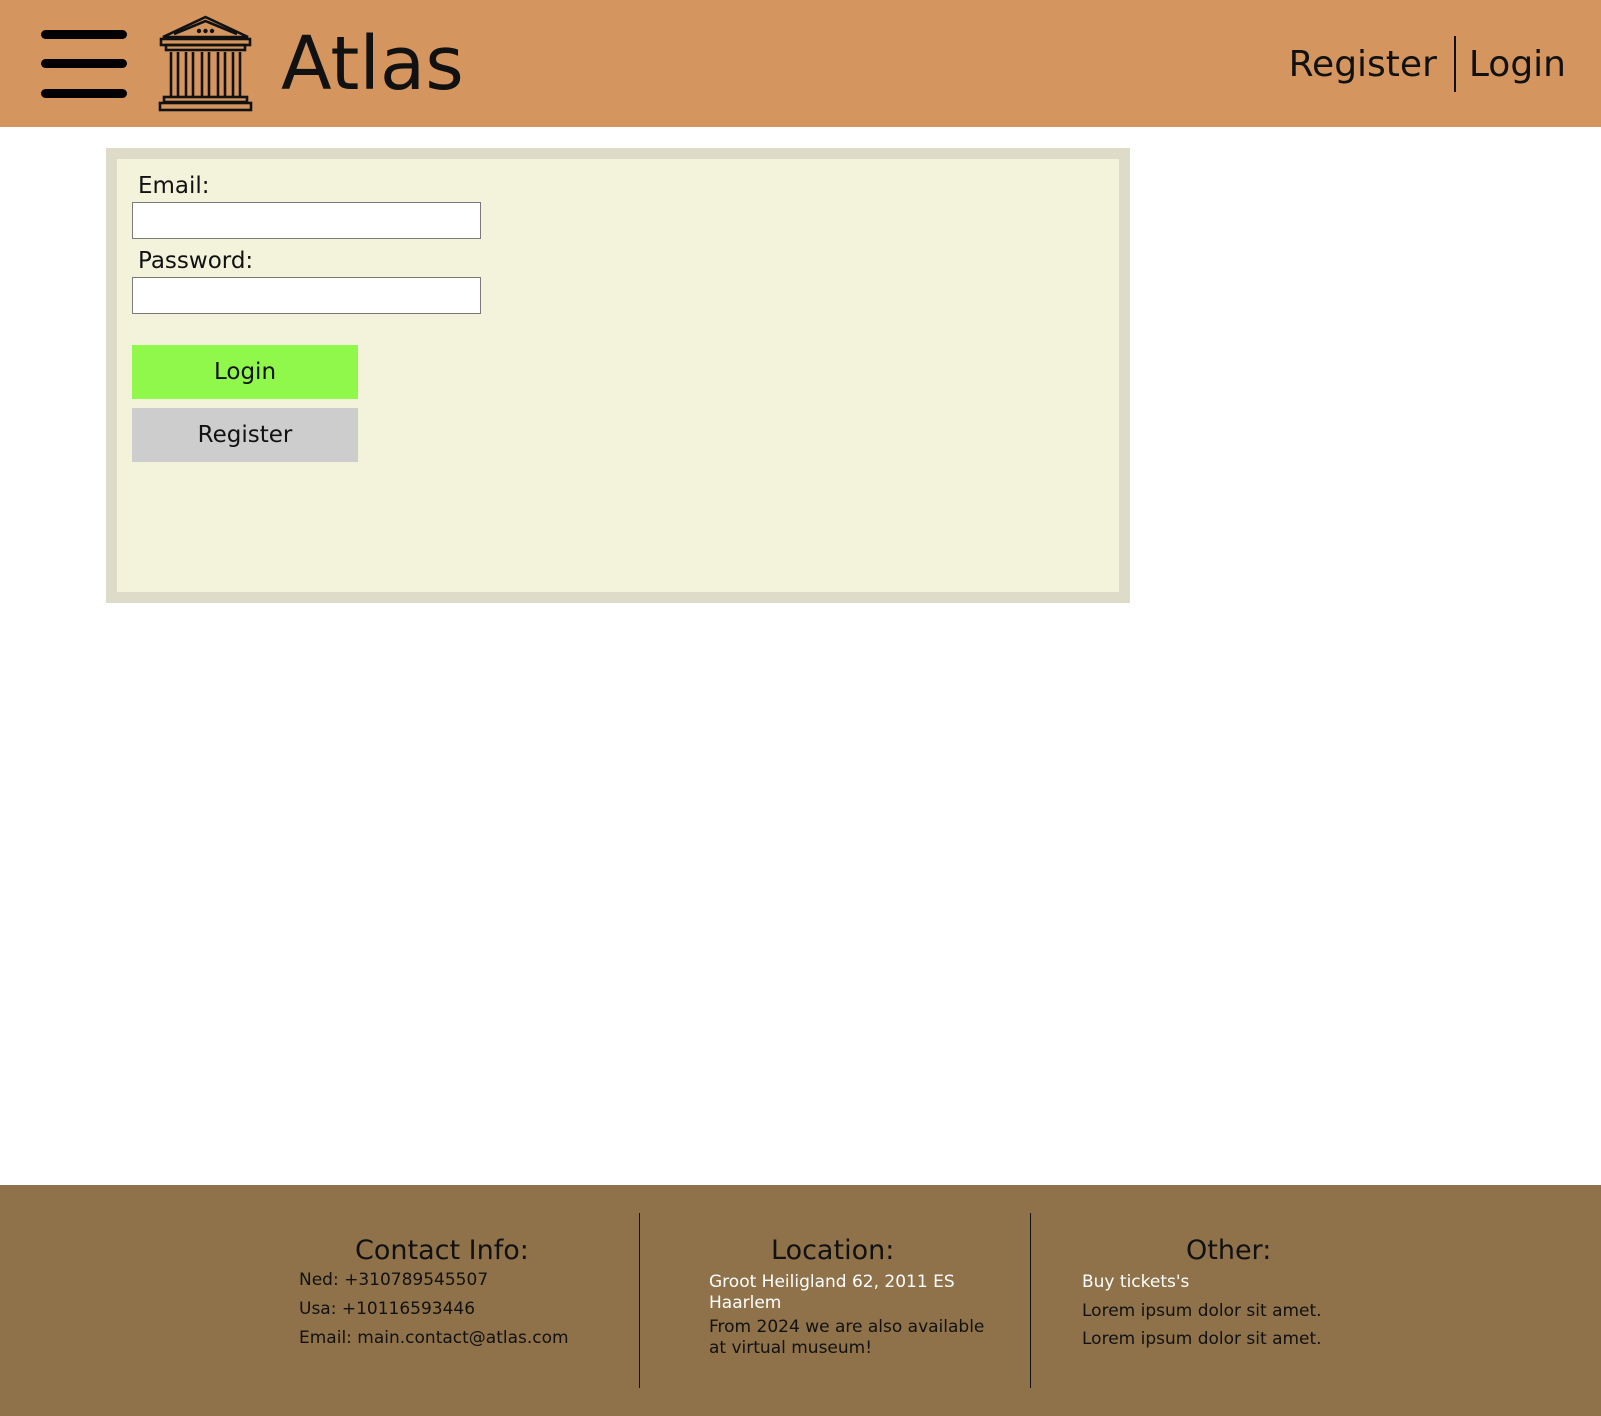 The width and height of the screenshot is (1601, 1416). I want to click on contact-phone-usa: Usa: +10116593446, so click(387, 1309).